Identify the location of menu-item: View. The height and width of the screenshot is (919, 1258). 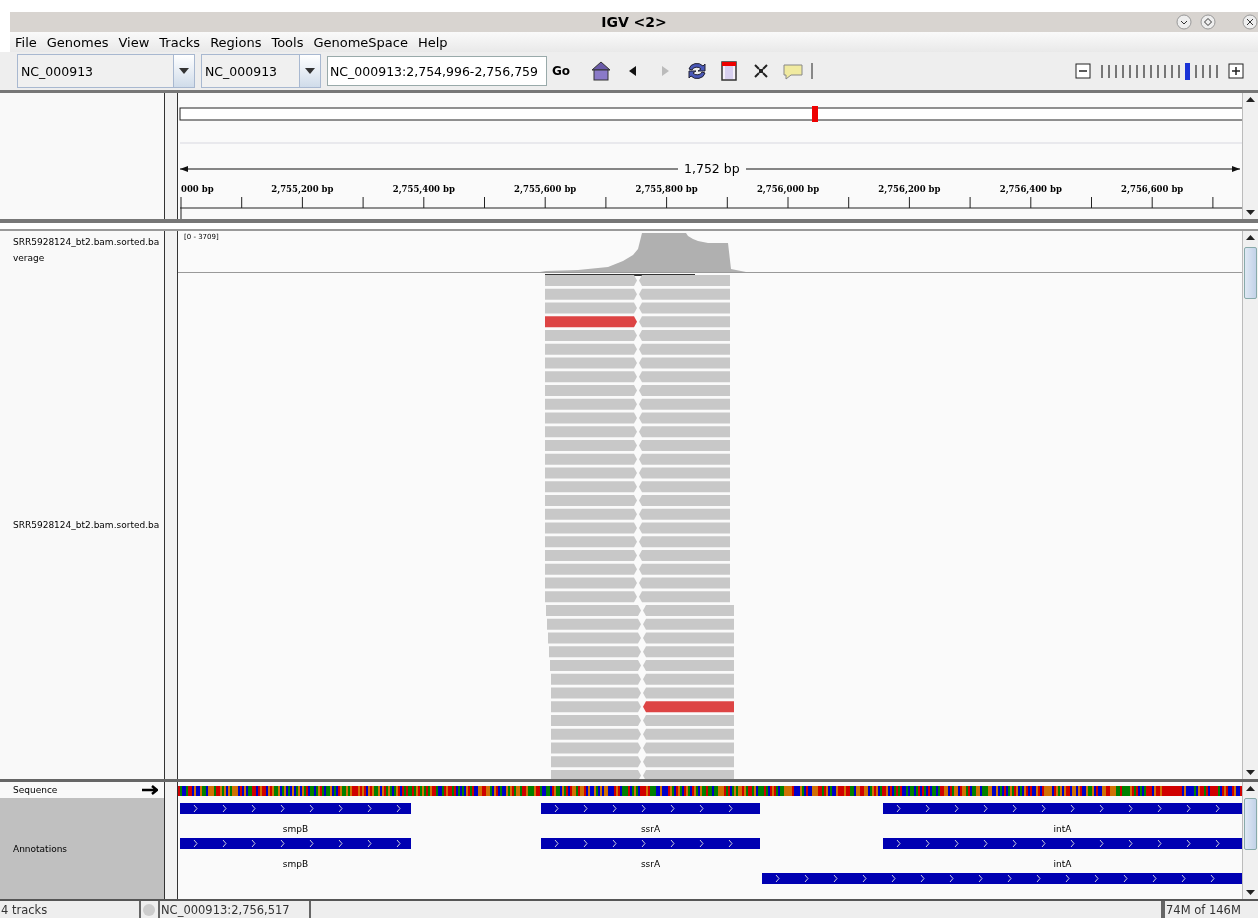
(134, 42).